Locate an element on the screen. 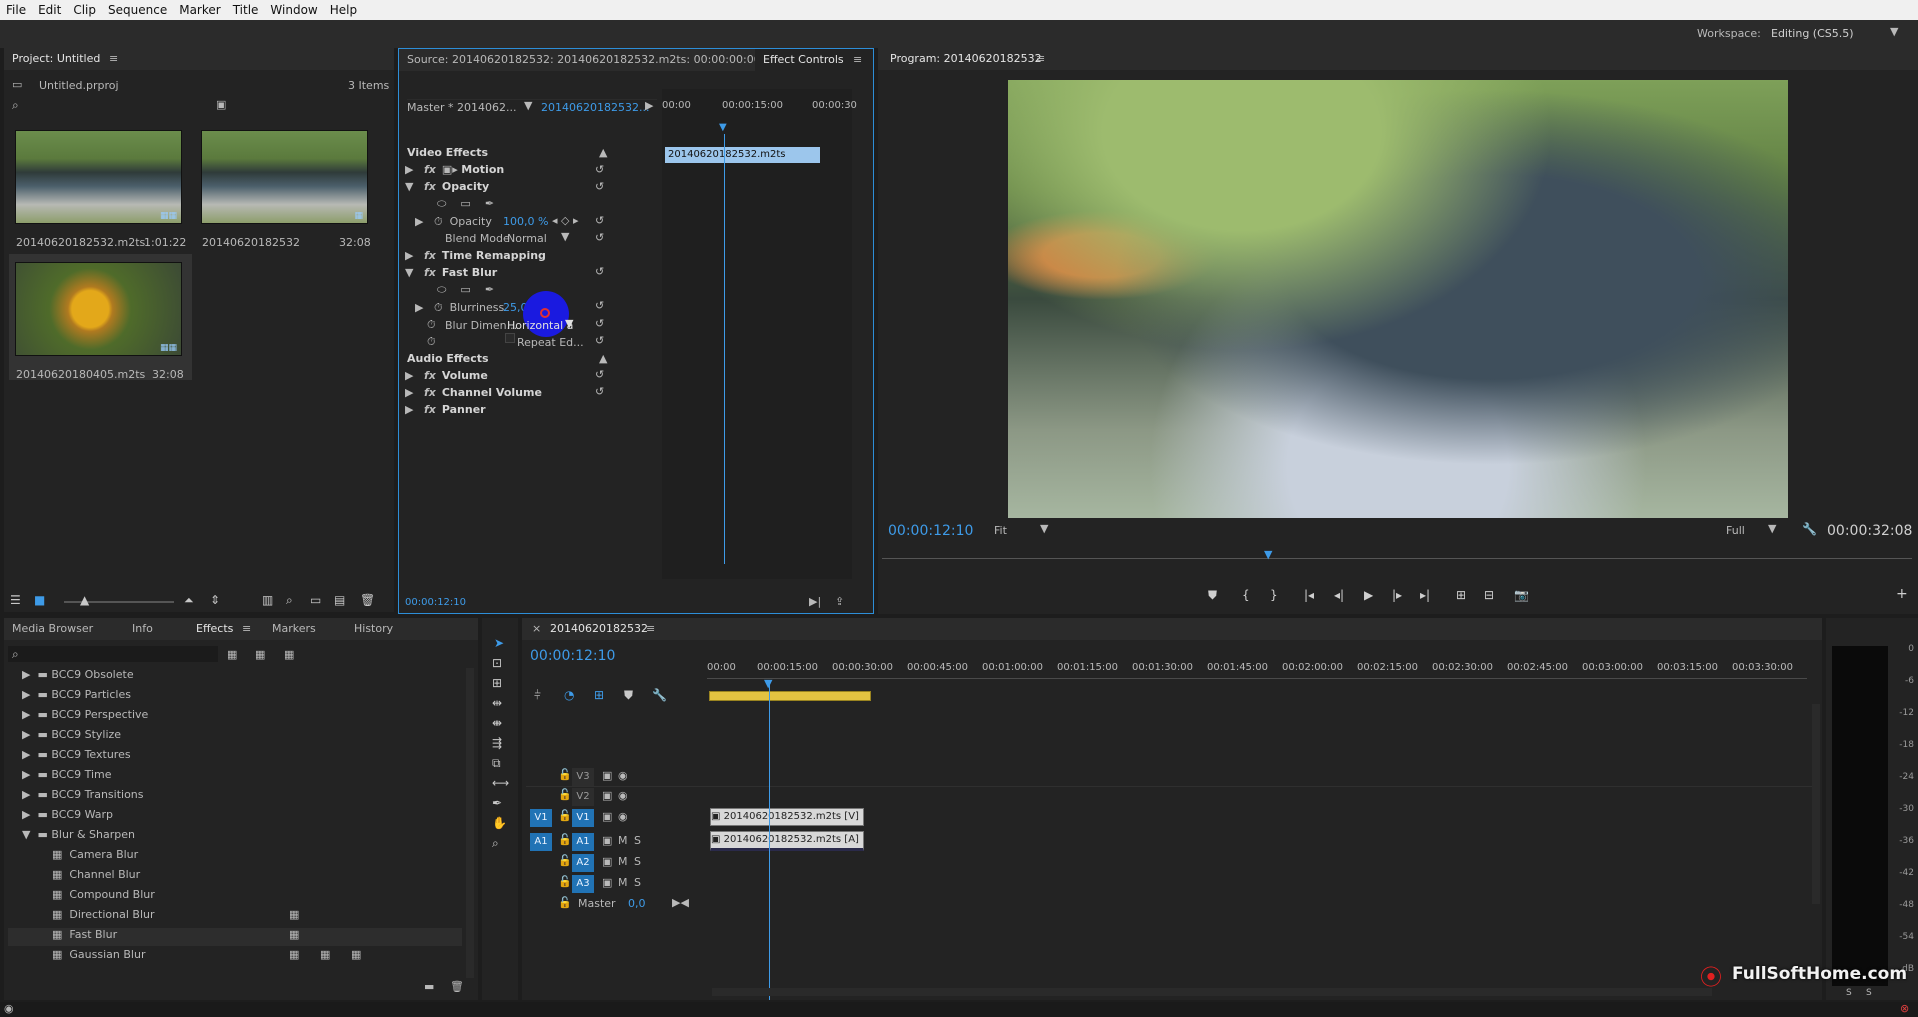  linked-selection-icon: ◔ is located at coordinates (569, 695).